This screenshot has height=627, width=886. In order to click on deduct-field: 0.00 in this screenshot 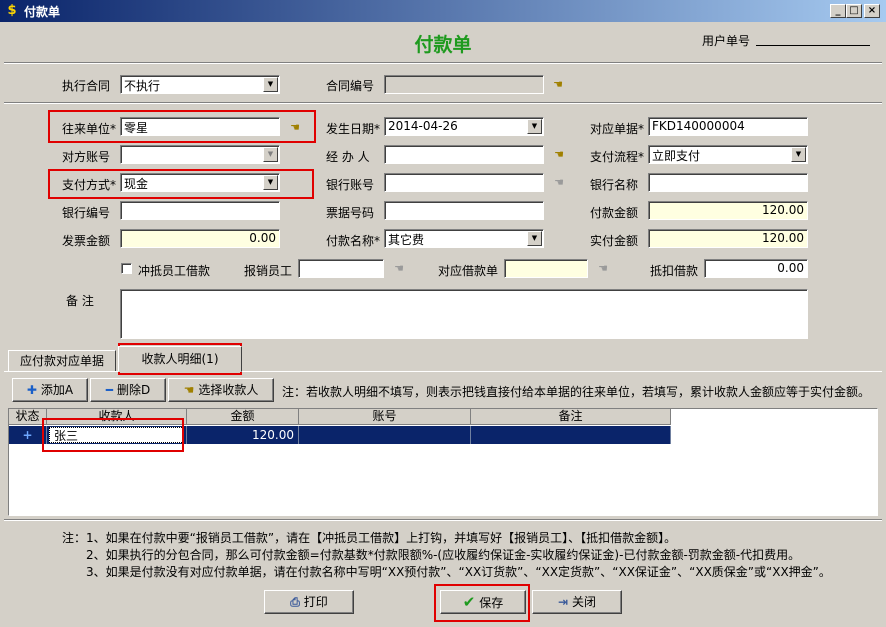, I will do `click(756, 268)`.